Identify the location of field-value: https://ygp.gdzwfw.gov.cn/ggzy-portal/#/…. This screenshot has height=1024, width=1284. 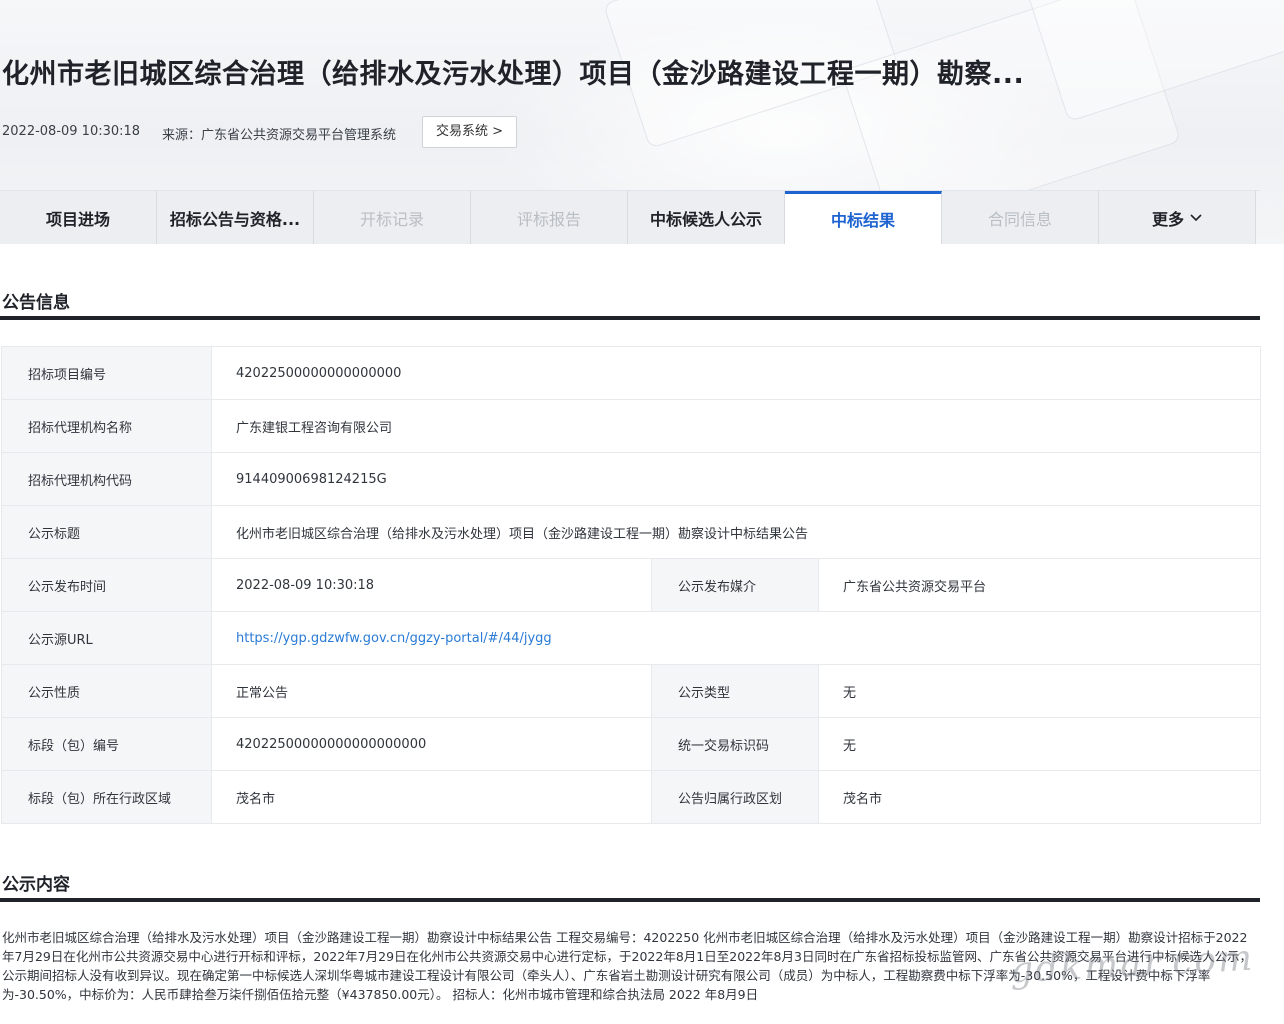
(736, 638).